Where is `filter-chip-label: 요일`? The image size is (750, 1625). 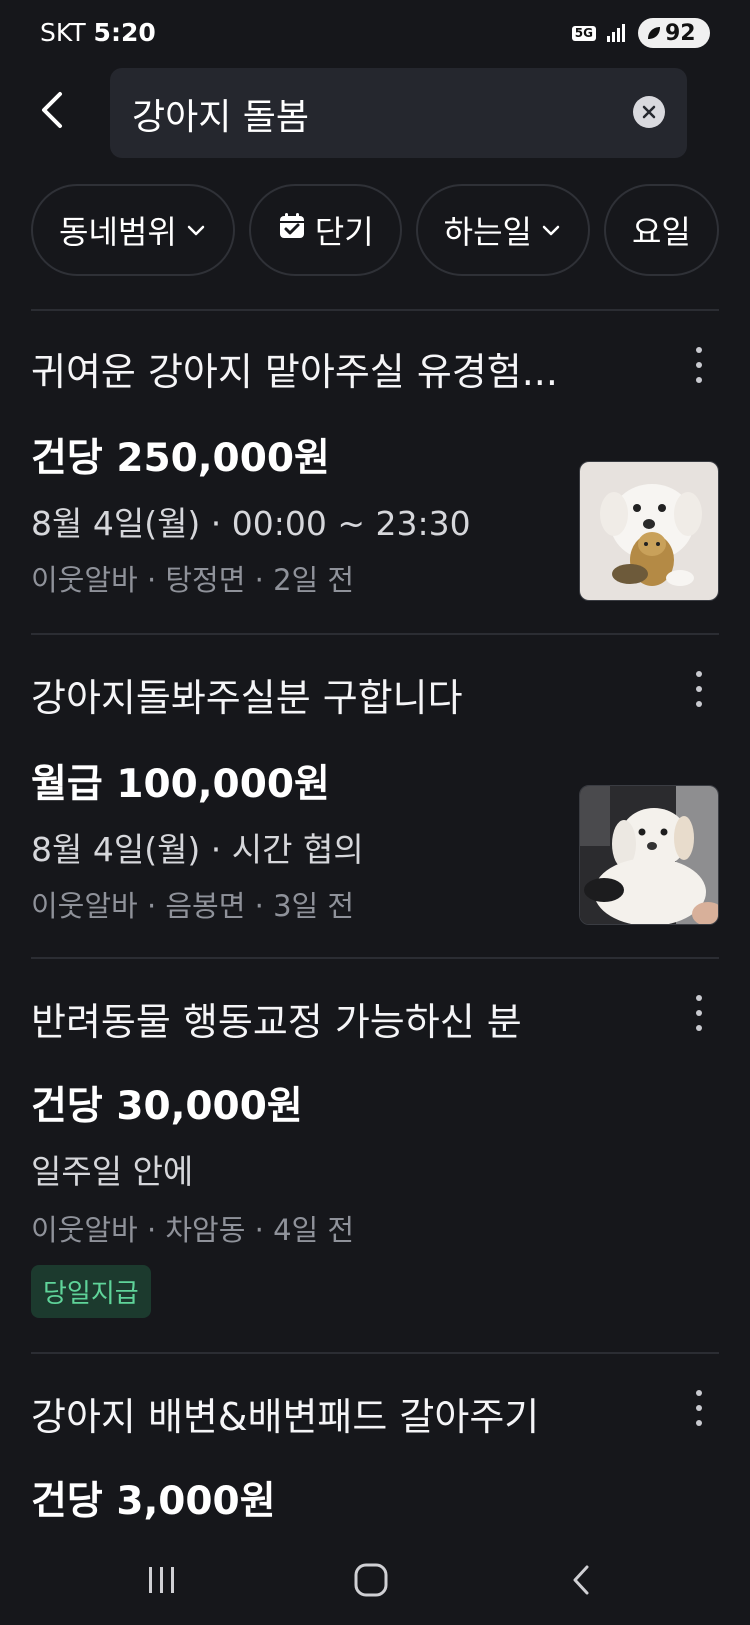
filter-chip-label: 요일 is located at coordinates (661, 232).